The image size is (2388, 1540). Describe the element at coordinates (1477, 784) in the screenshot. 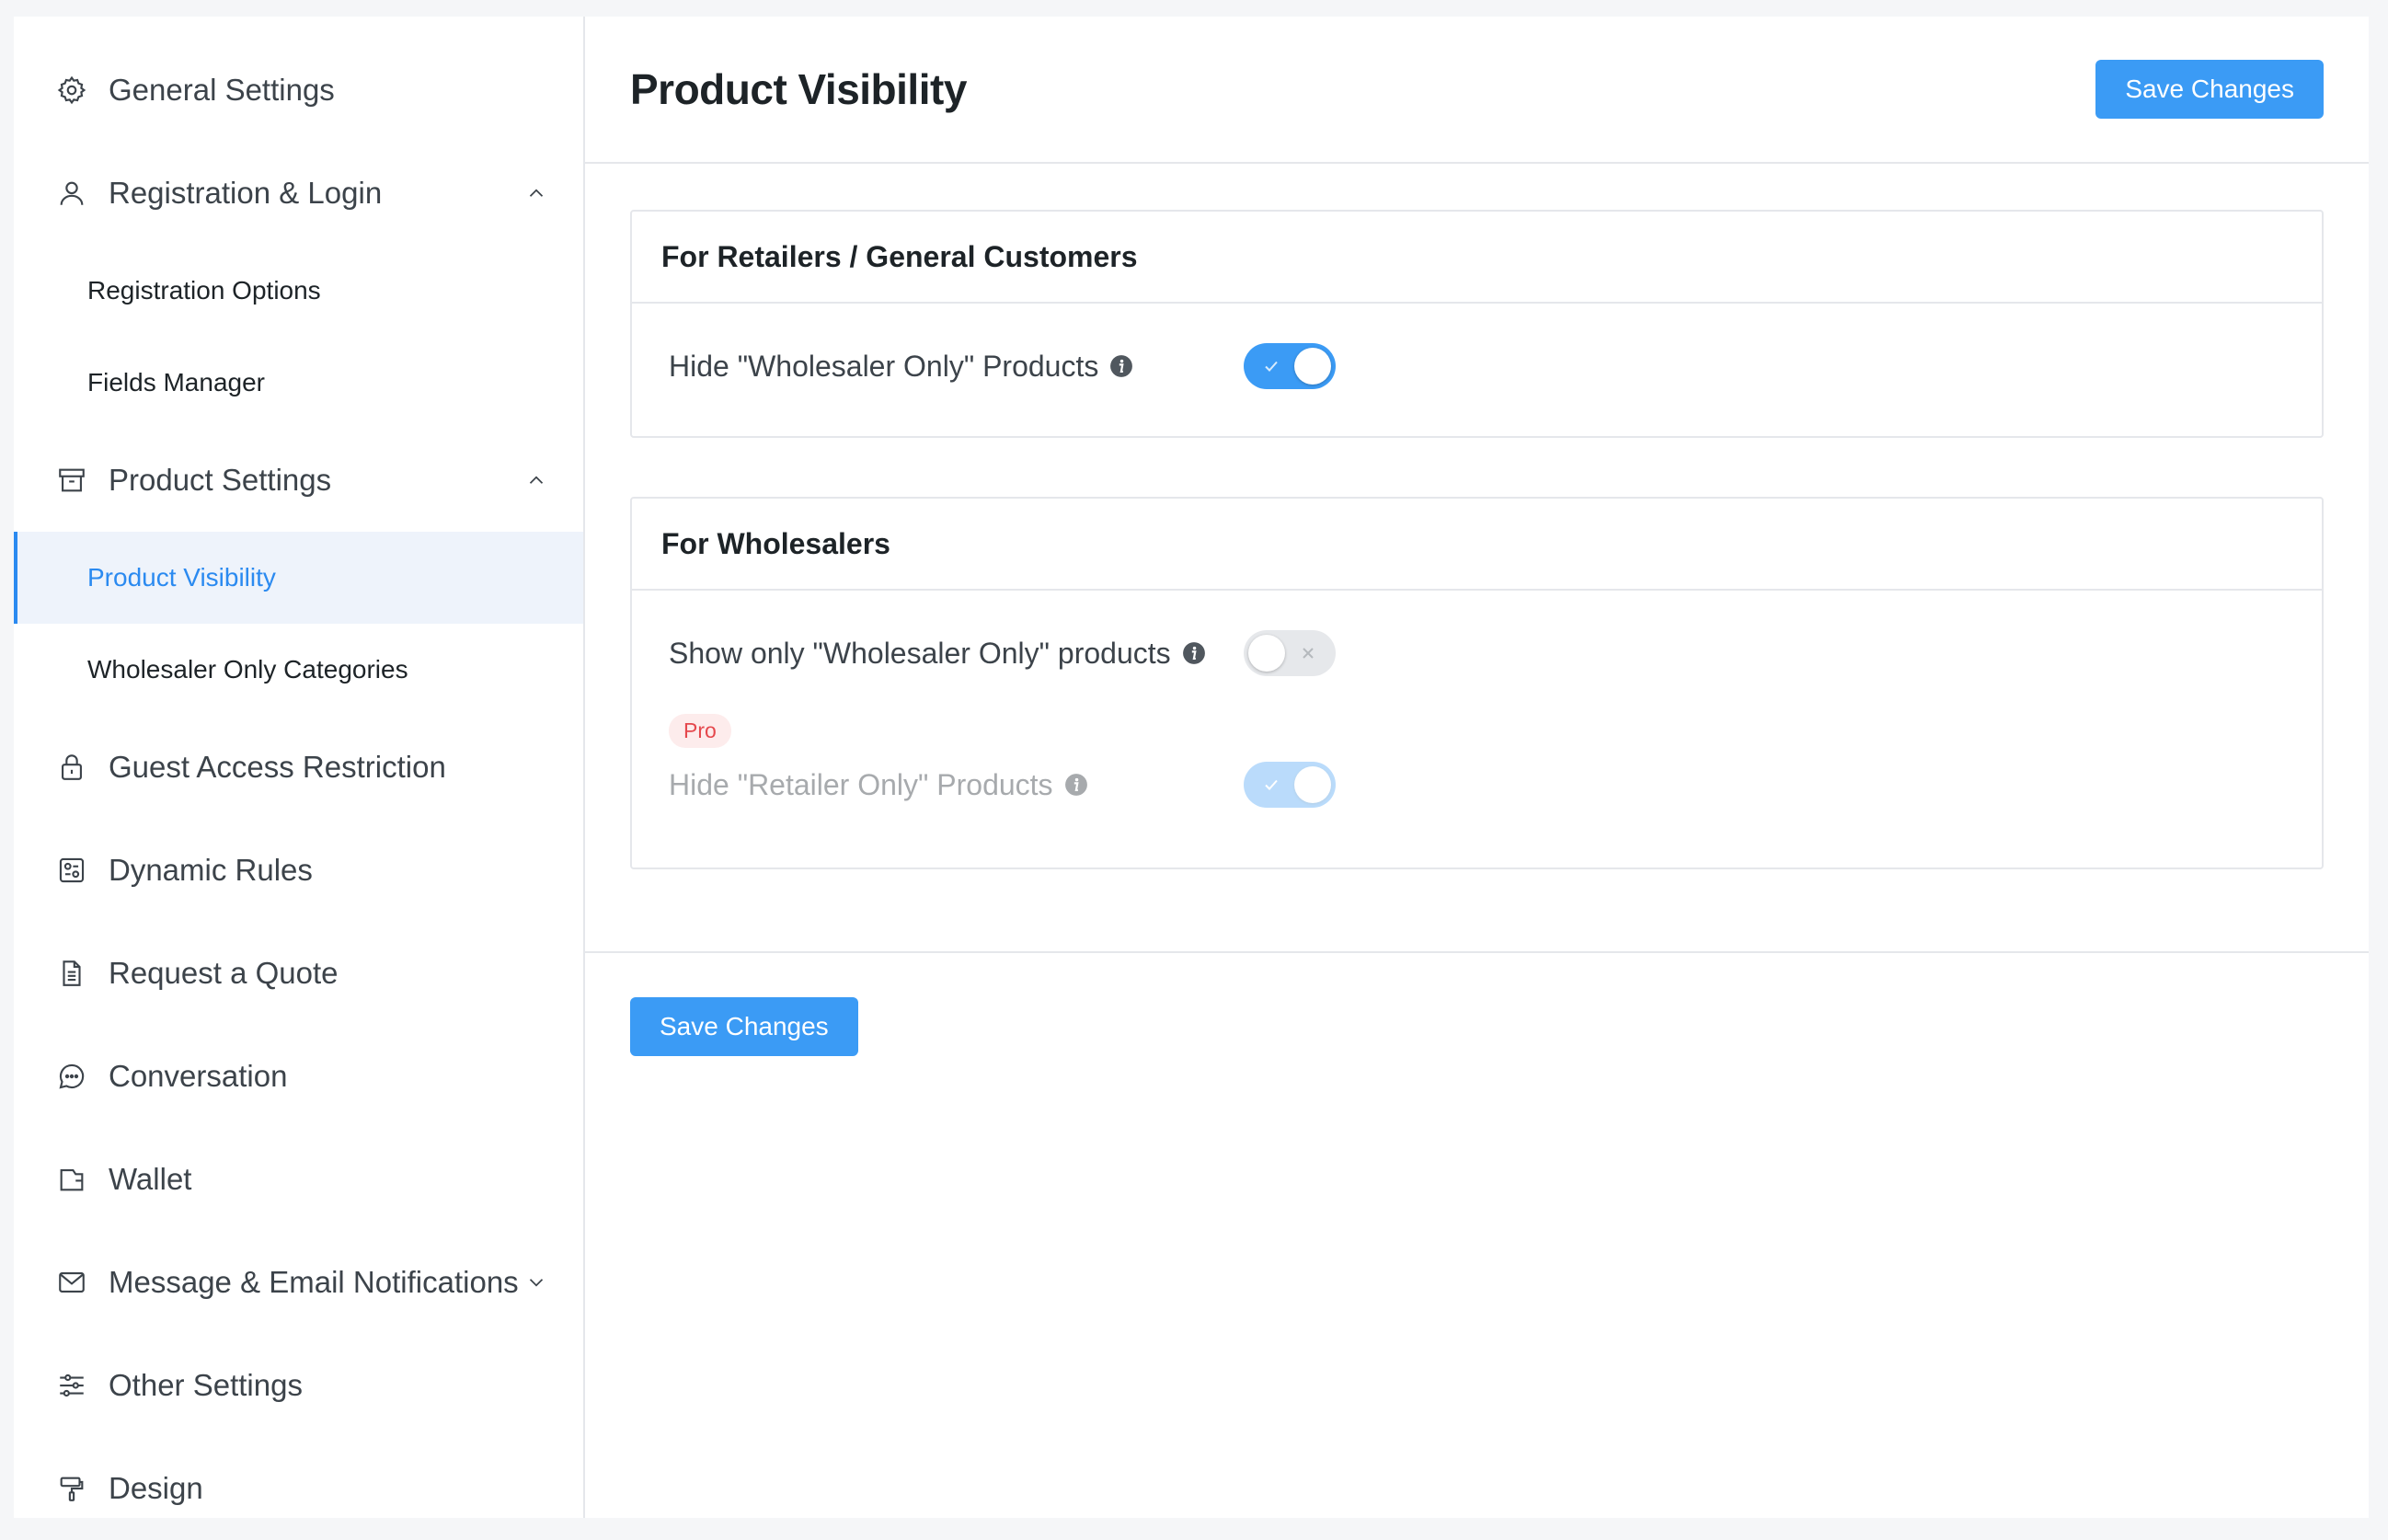

I see `setting-hide-retailer-only: Hide "Retailer Only" Products` at that location.